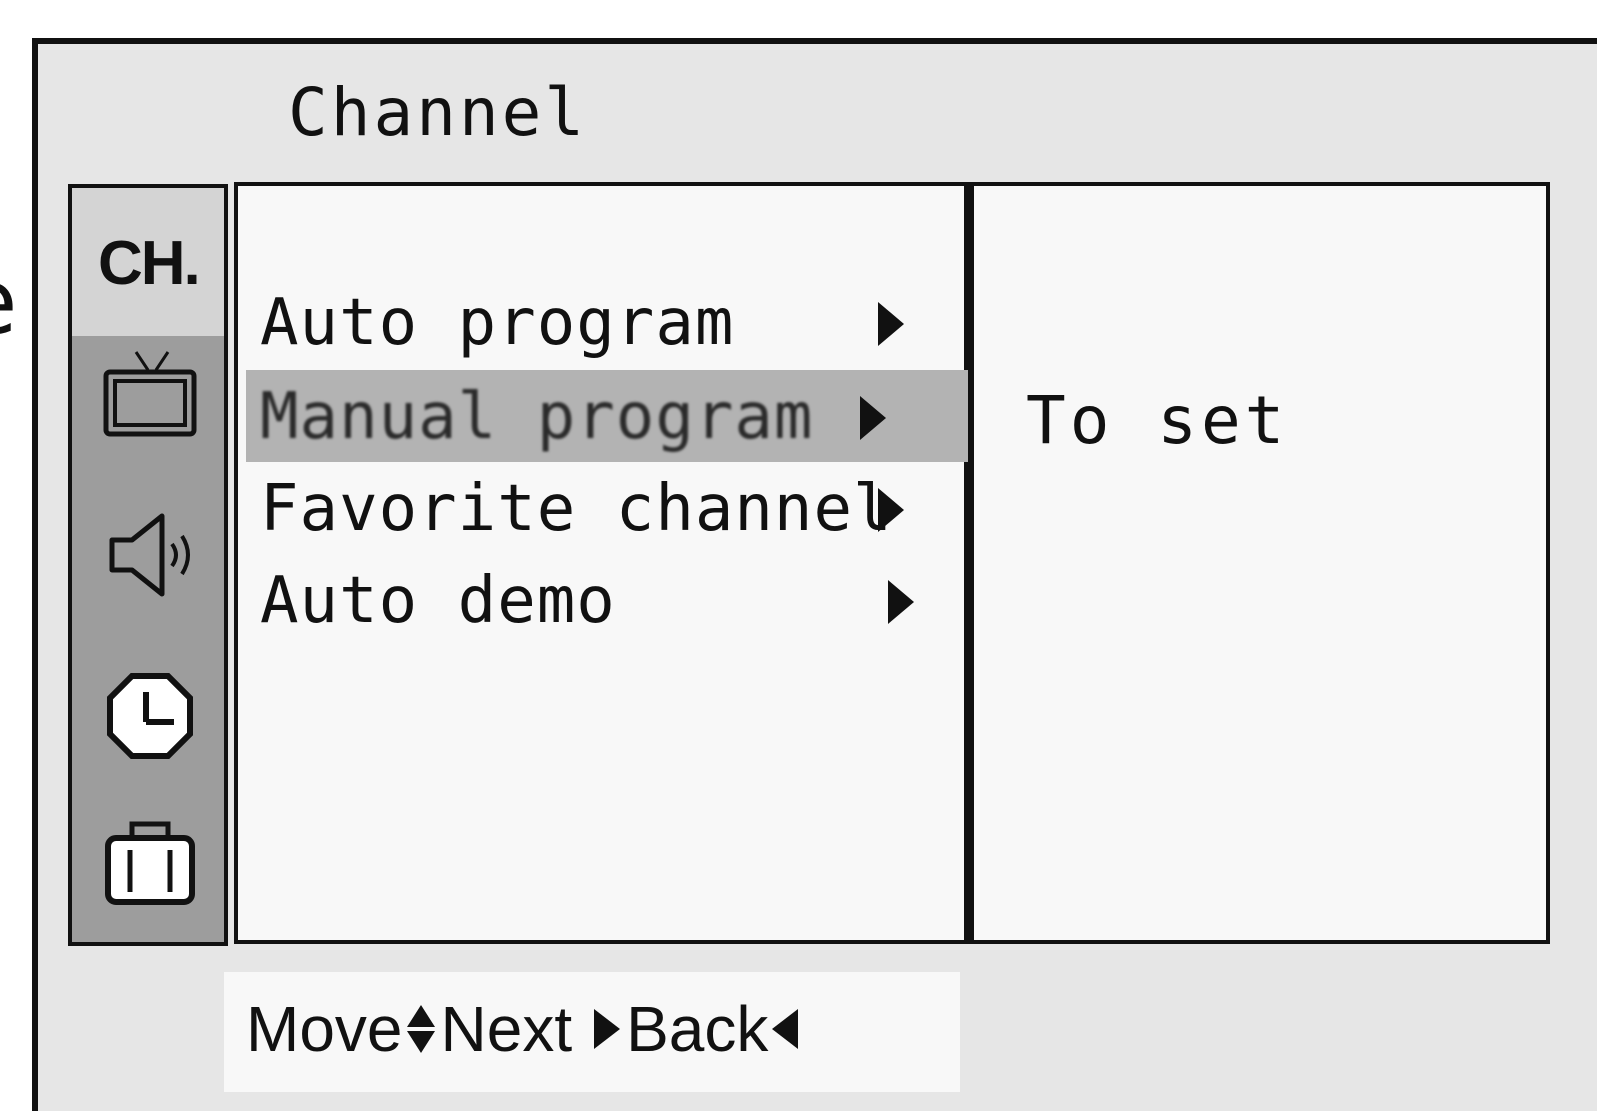 The height and width of the screenshot is (1111, 1597). I want to click on menu-item-auto-program: Auto program, so click(617, 322).